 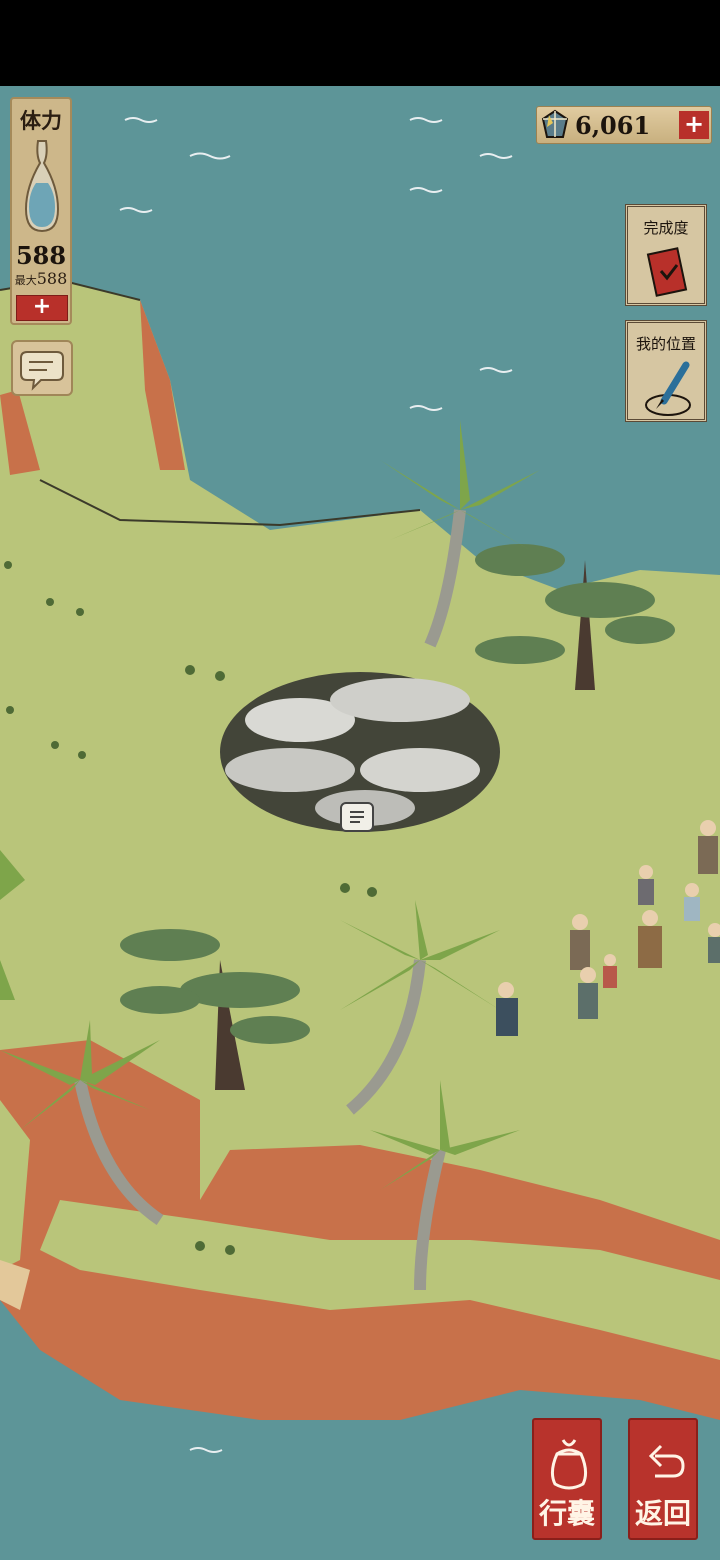 What do you see at coordinates (665, 344) in the screenshot?
I see `my-location-label: 我的位置` at bounding box center [665, 344].